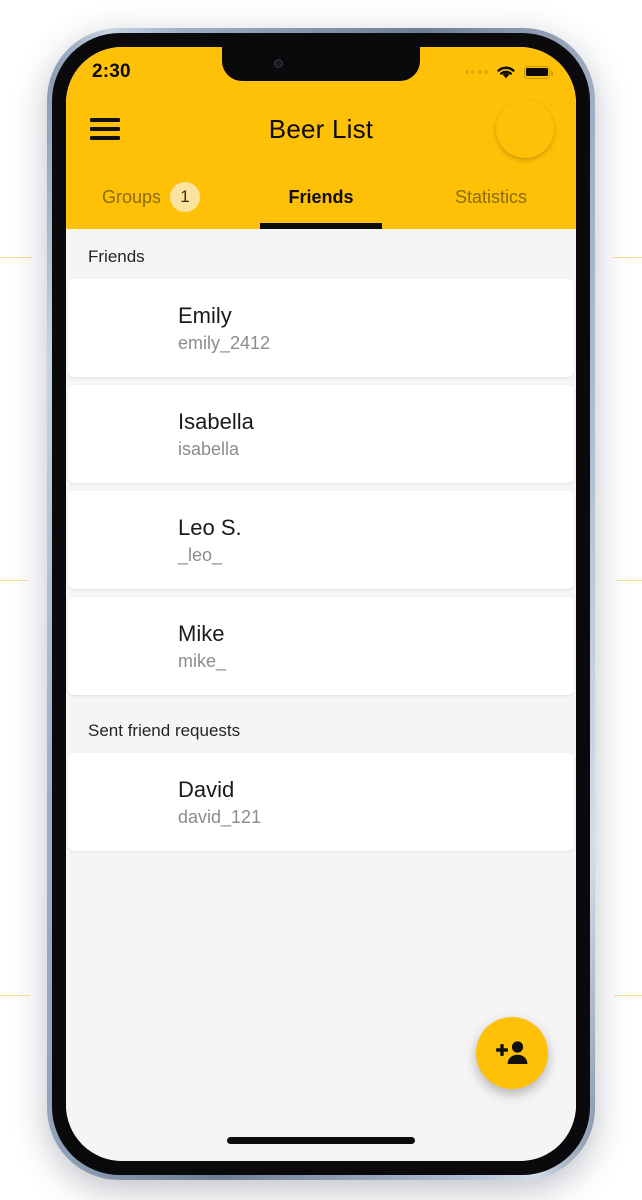 Image resolution: width=642 pixels, height=1200 pixels. Describe the element at coordinates (206, 789) in the screenshot. I see `list-item-name: David` at that location.